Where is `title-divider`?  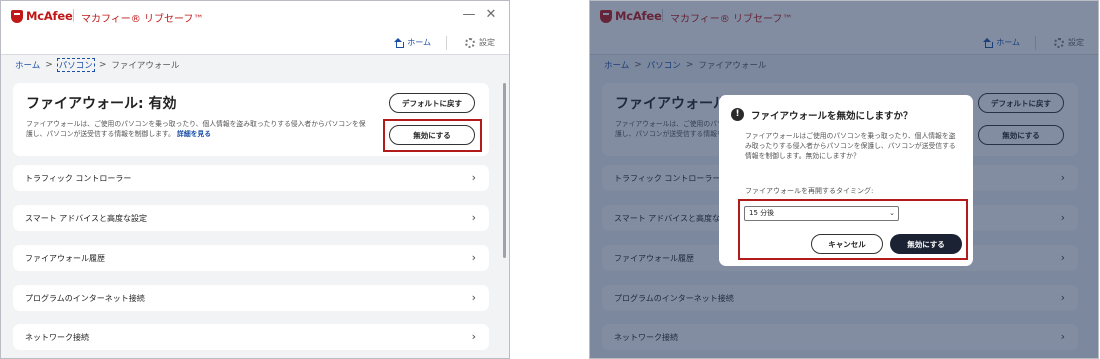
title-divider is located at coordinates (73, 15).